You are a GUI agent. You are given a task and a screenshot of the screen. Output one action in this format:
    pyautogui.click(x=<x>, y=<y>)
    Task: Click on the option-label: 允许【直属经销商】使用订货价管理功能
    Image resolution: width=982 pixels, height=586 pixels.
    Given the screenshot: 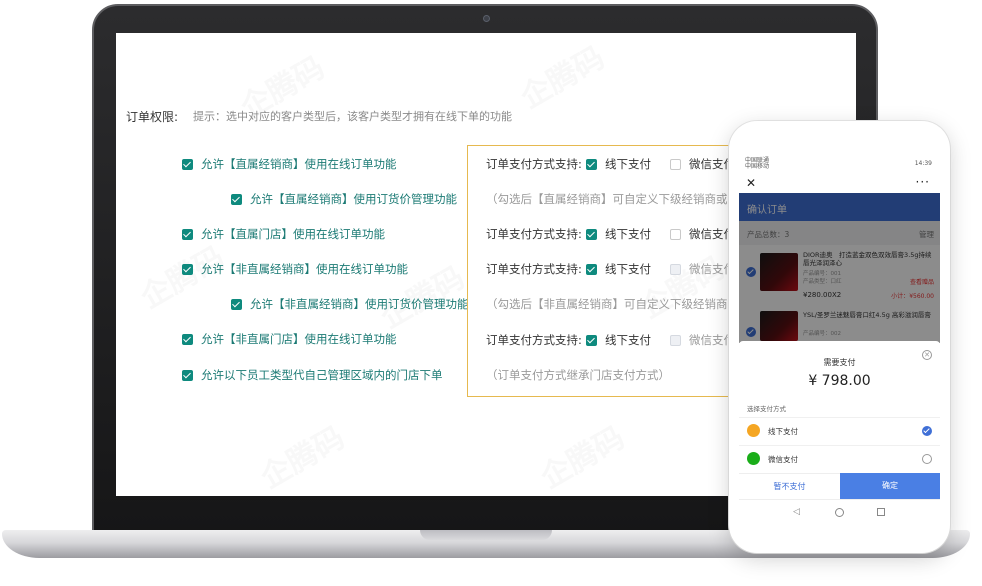 What is the action you would take?
    pyautogui.click(x=353, y=199)
    